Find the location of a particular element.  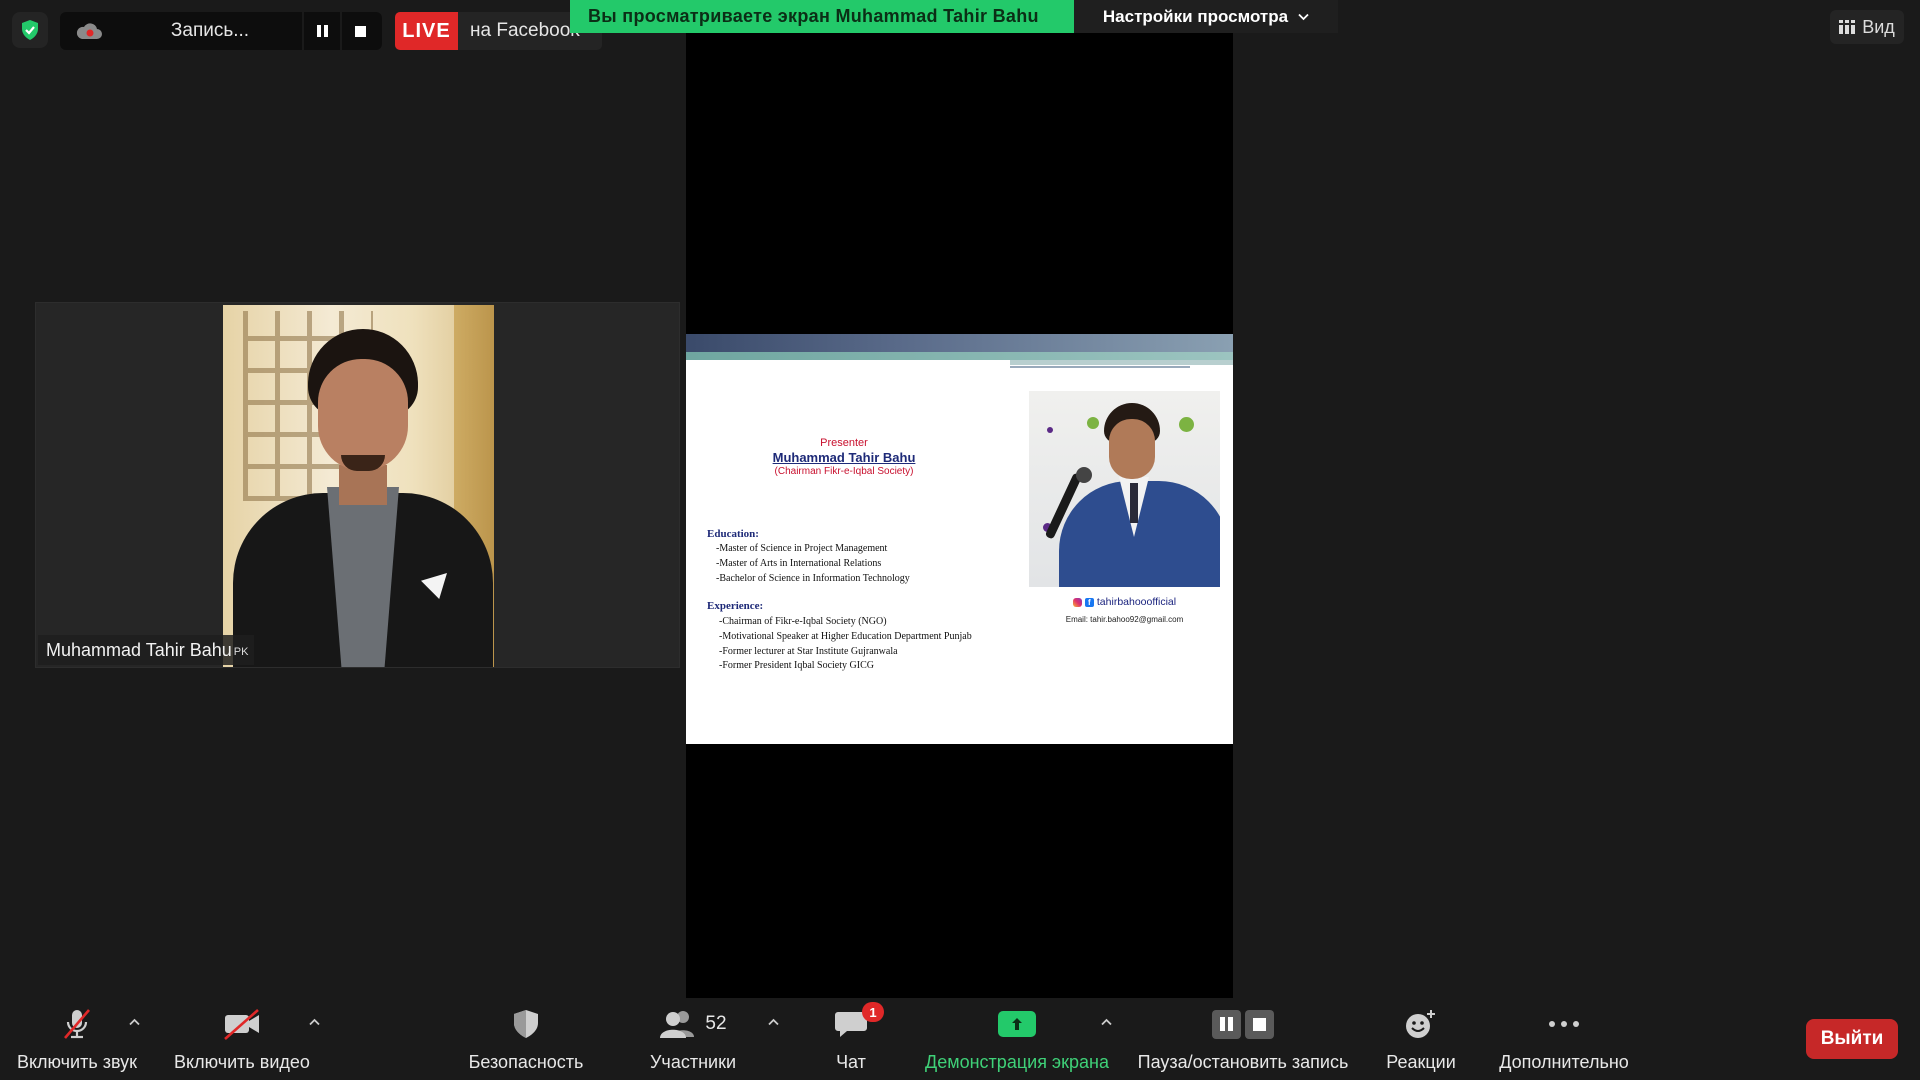

chat-button: 1 Чат is located at coordinates (851, 1039).